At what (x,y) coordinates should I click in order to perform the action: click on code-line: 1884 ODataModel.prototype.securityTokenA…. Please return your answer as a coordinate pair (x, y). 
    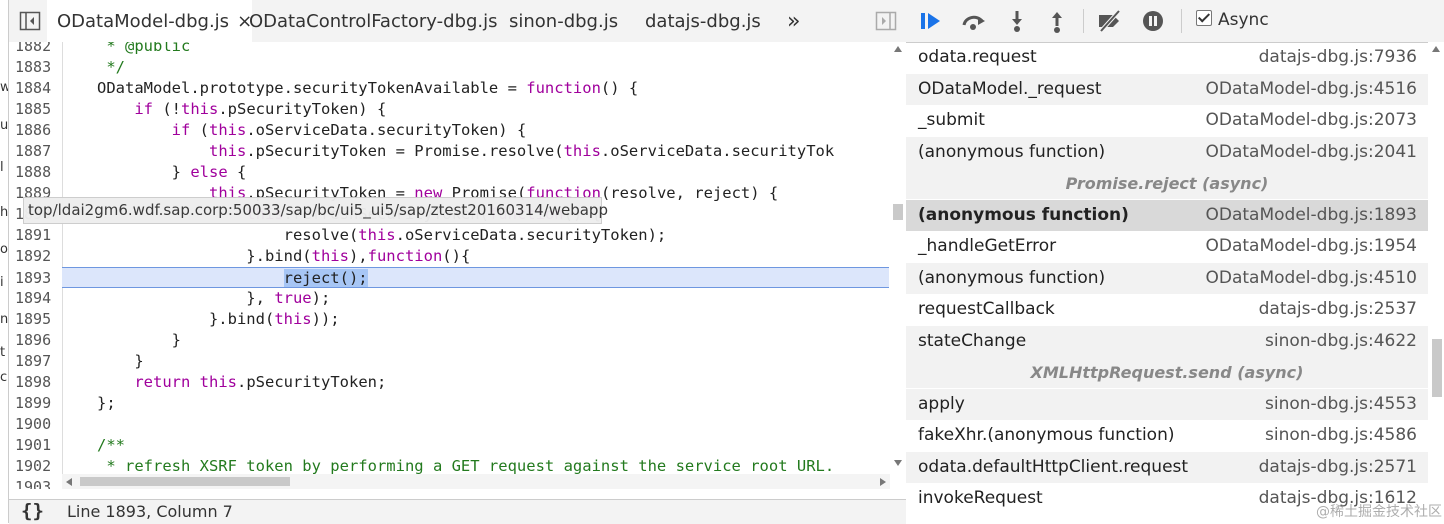
    Looking at the image, I should click on (449, 88).